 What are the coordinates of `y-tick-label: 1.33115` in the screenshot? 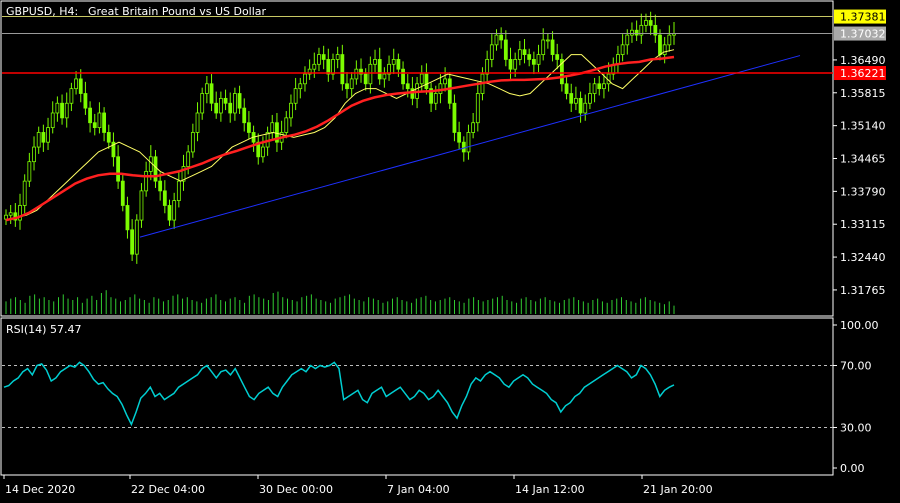 It's located at (863, 224).